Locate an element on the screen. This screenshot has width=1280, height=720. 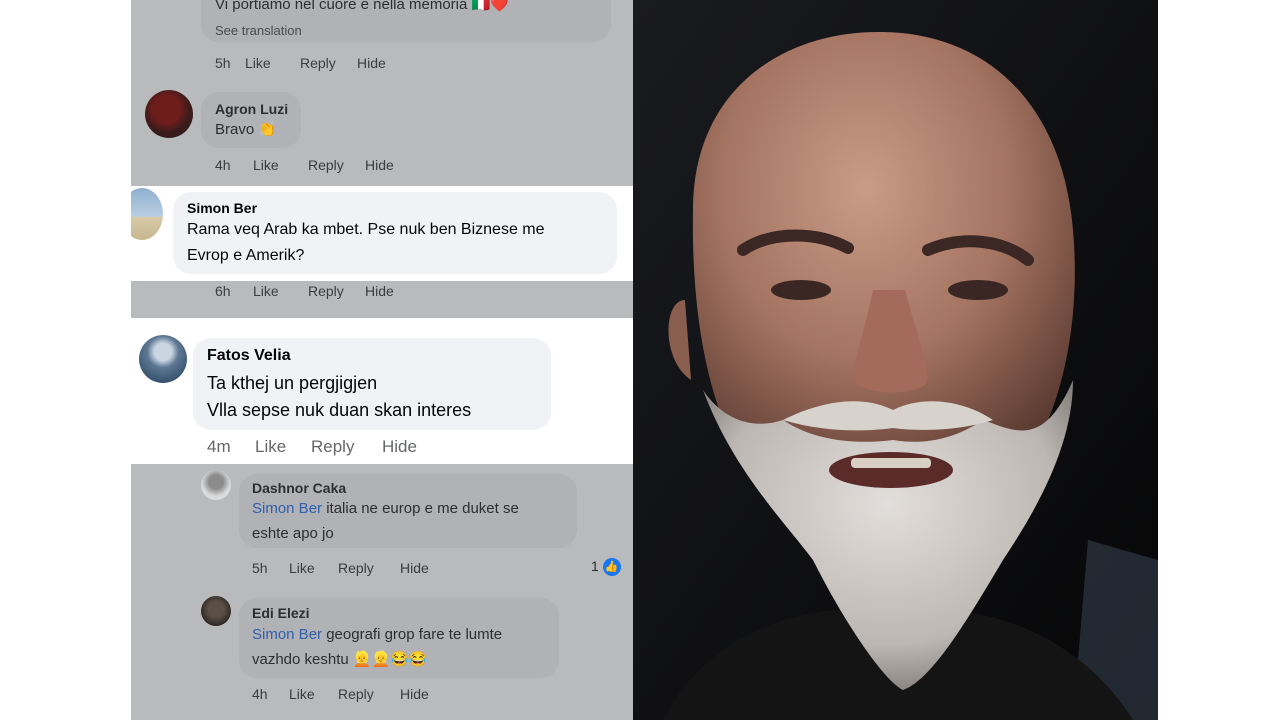
comment-text-line2: Vlla sepse nuk duan skan interes is located at coordinates (339, 410).